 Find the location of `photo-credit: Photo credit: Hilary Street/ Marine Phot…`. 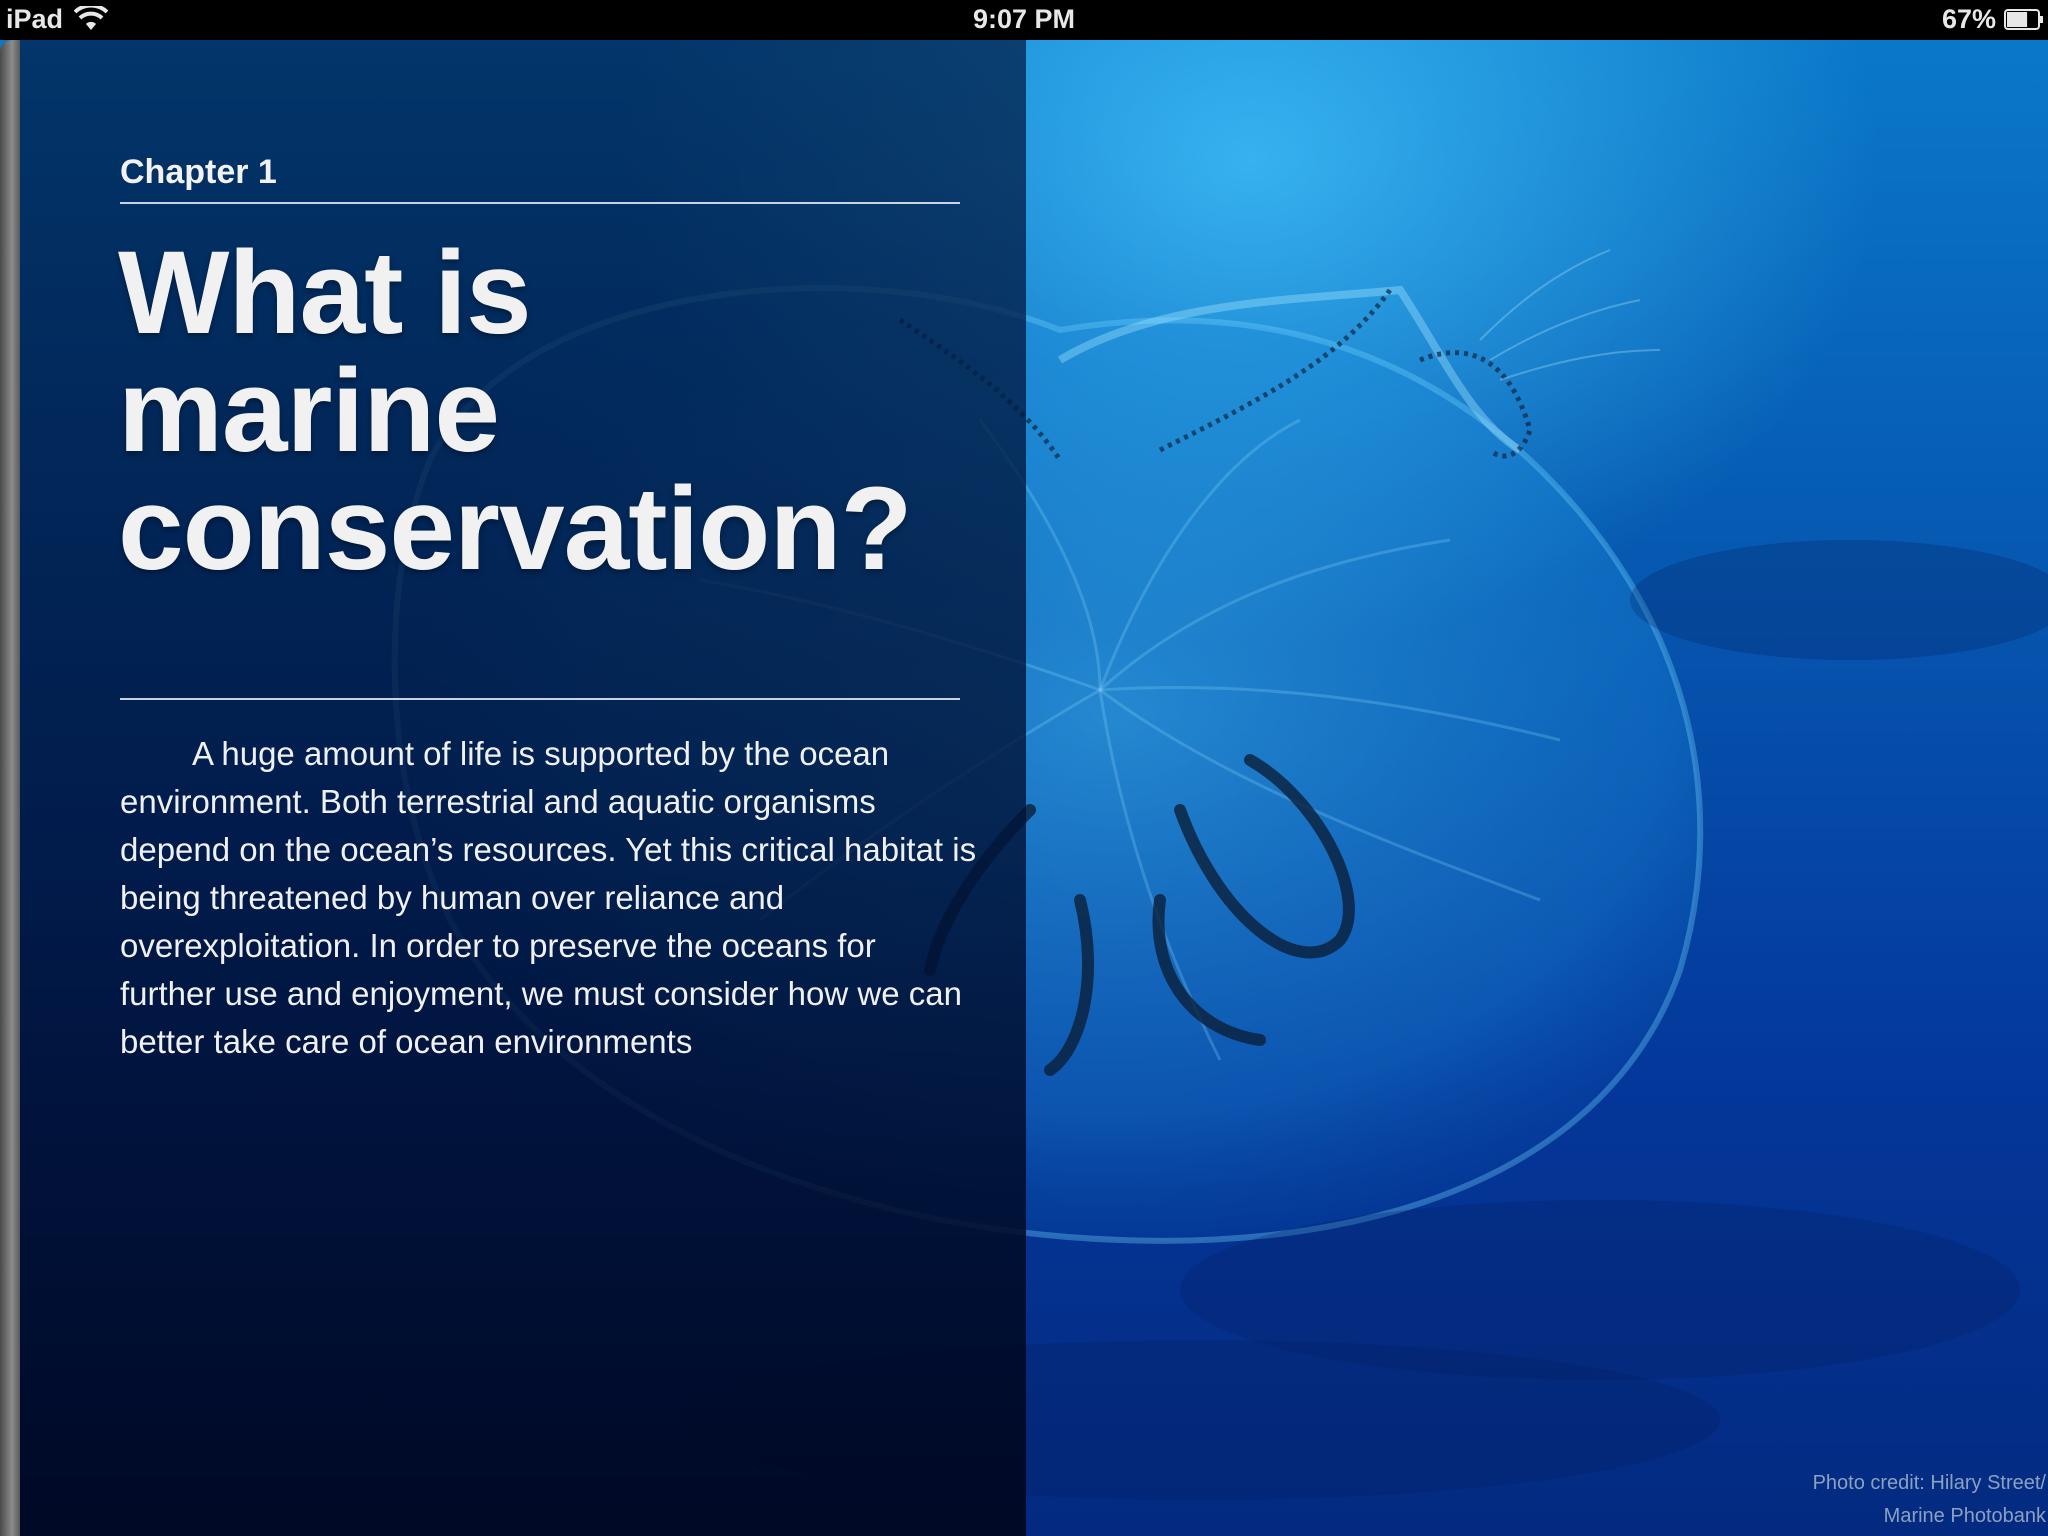

photo-credit: Photo credit: Hilary Street/ Marine Phot… is located at coordinates (1846, 1500).